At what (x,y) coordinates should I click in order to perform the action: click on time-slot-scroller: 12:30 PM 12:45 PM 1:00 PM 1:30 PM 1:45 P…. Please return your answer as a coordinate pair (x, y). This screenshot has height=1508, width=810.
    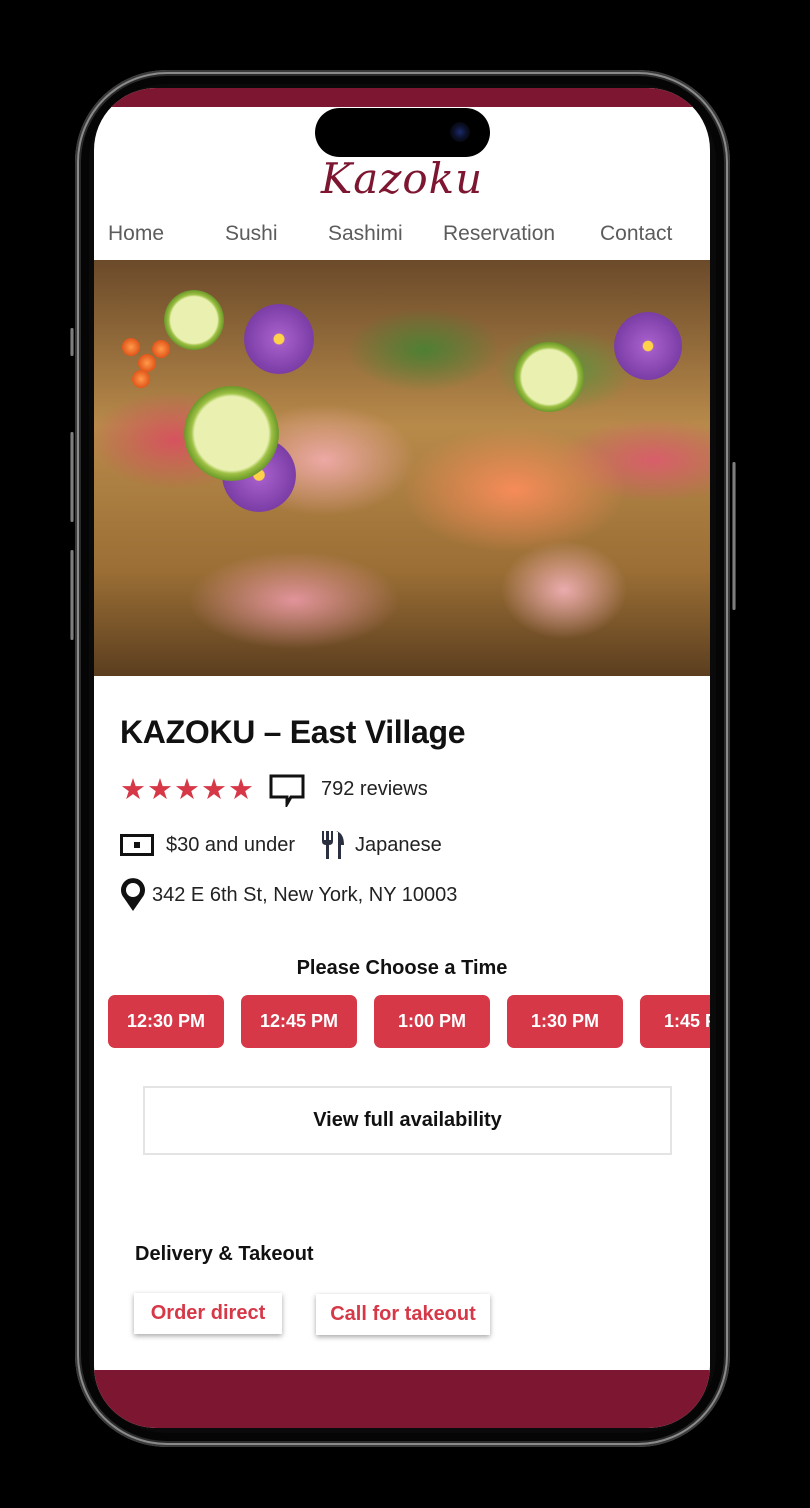
    Looking at the image, I should click on (409, 1021).